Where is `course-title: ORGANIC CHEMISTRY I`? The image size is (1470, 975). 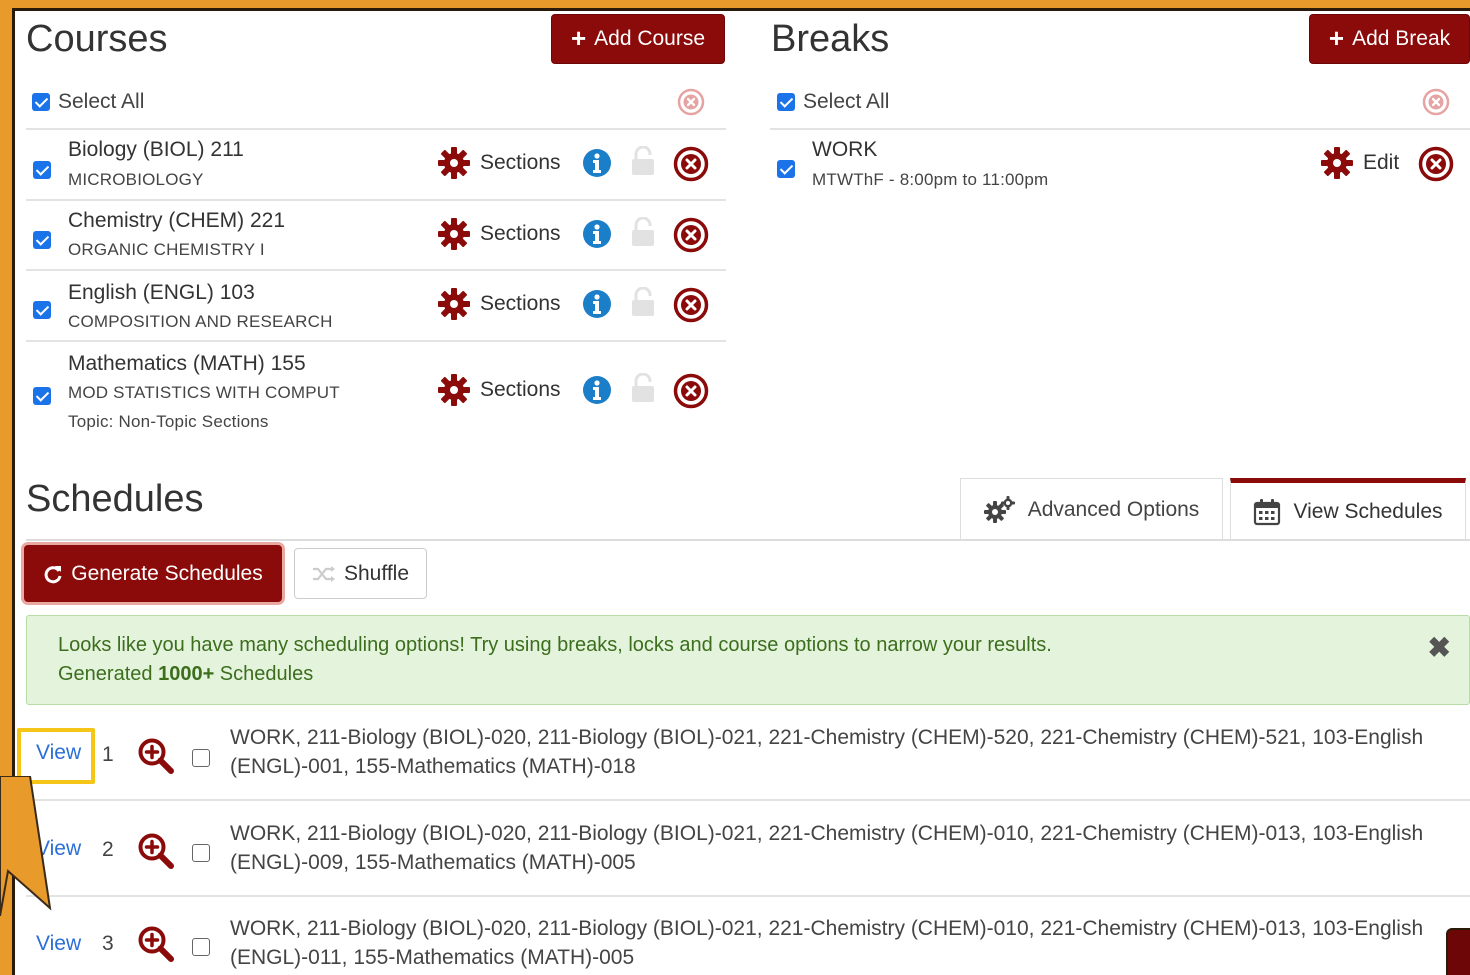
course-title: ORGANIC CHEMISTRY I is located at coordinates (166, 249).